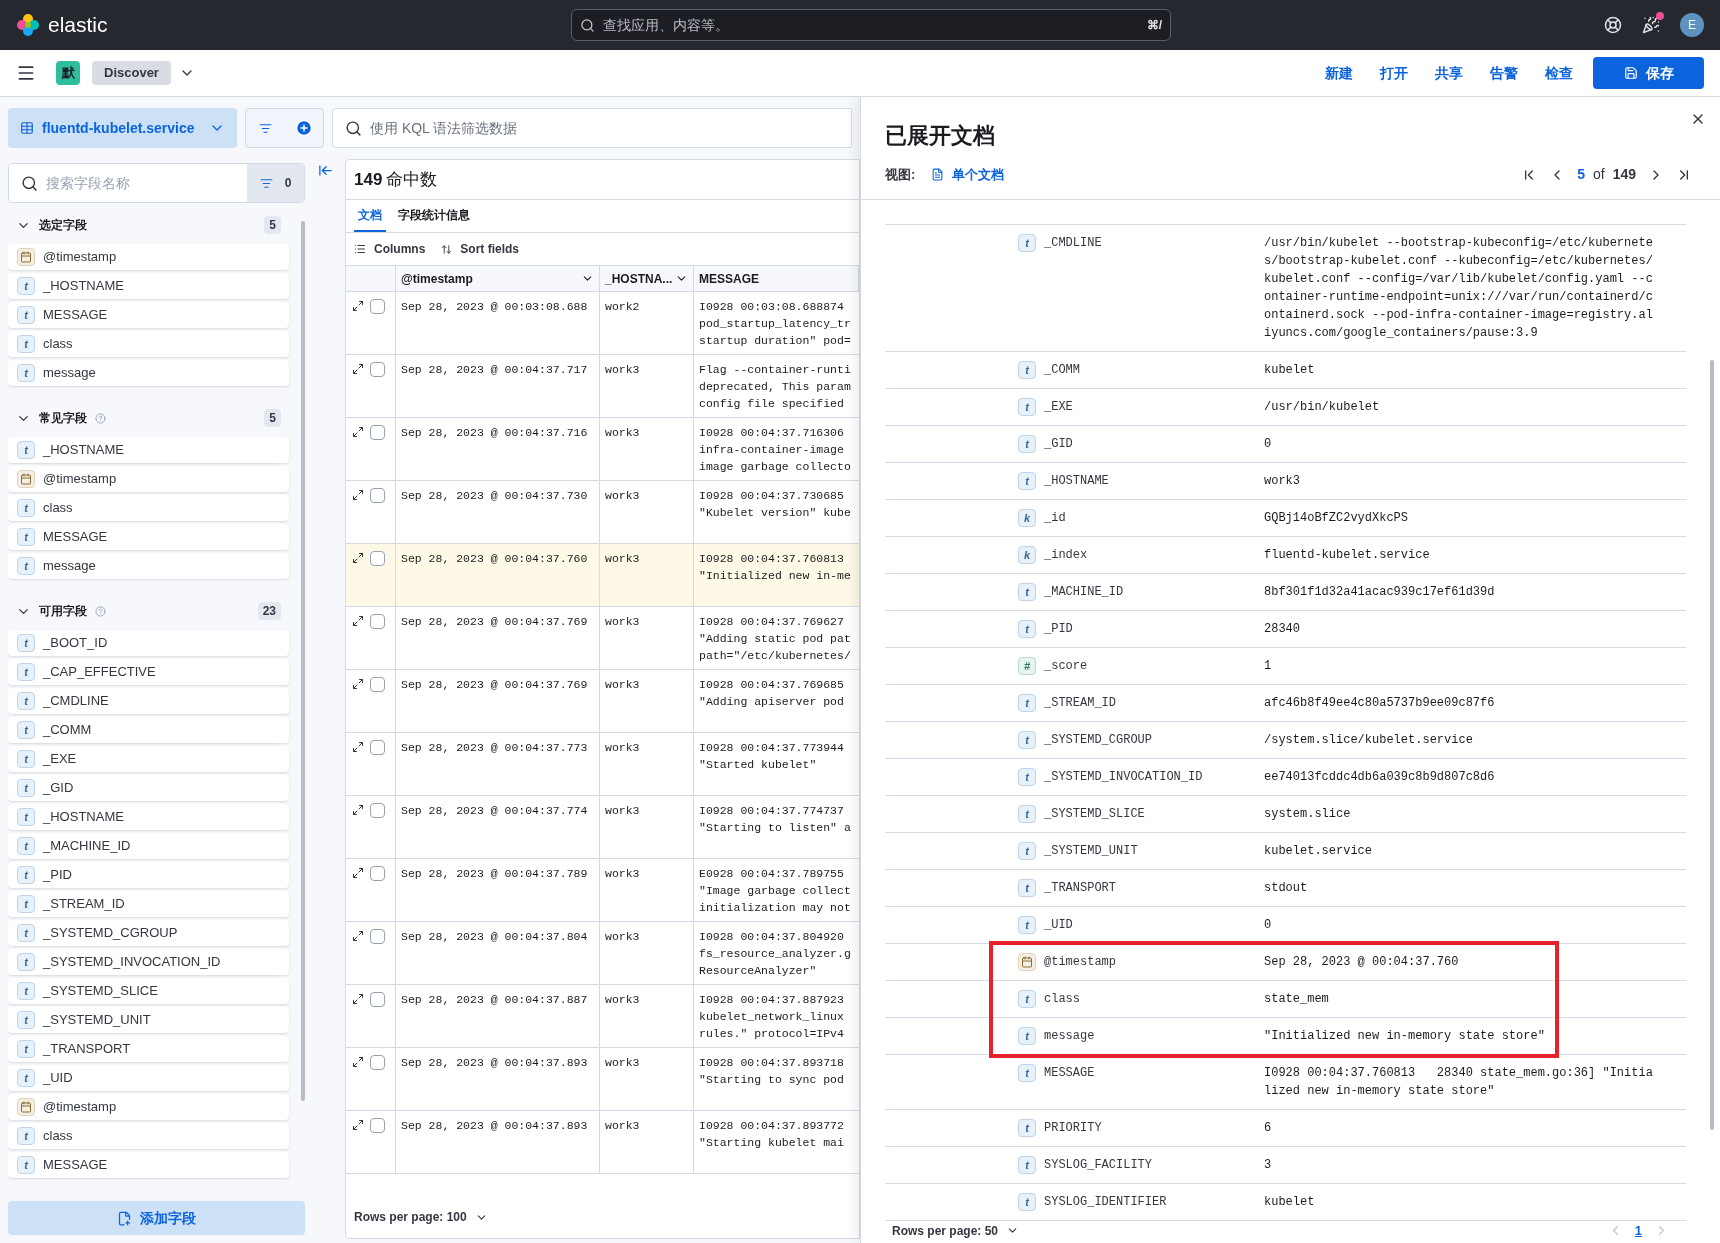 This screenshot has height=1243, width=1720. Describe the element at coordinates (148, 701) in the screenshot. I see `field-item: t _CMDLINE` at that location.